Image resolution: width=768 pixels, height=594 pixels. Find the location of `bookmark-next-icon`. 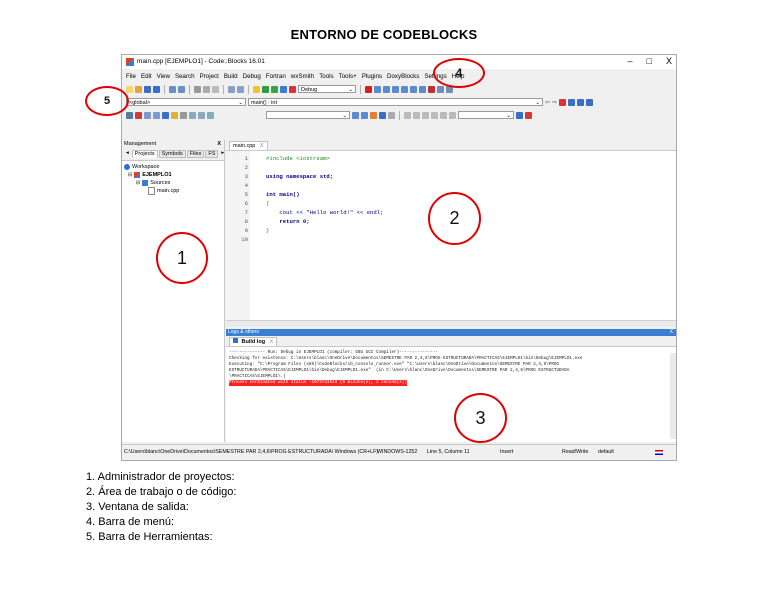

bookmark-next-icon is located at coordinates (581, 102).